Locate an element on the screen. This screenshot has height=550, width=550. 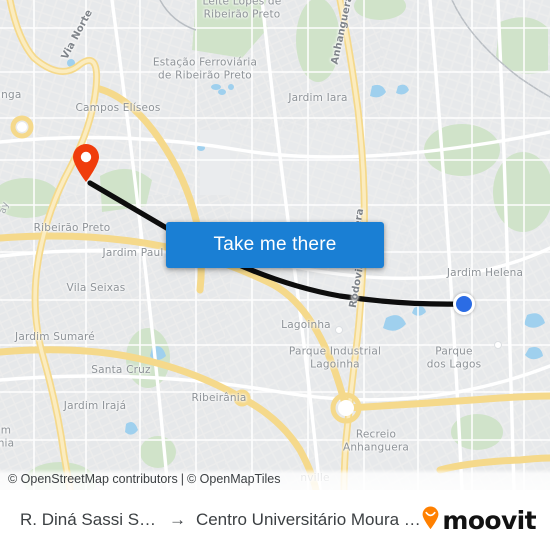
moovit-logo: moovit is located at coordinates (485, 520).